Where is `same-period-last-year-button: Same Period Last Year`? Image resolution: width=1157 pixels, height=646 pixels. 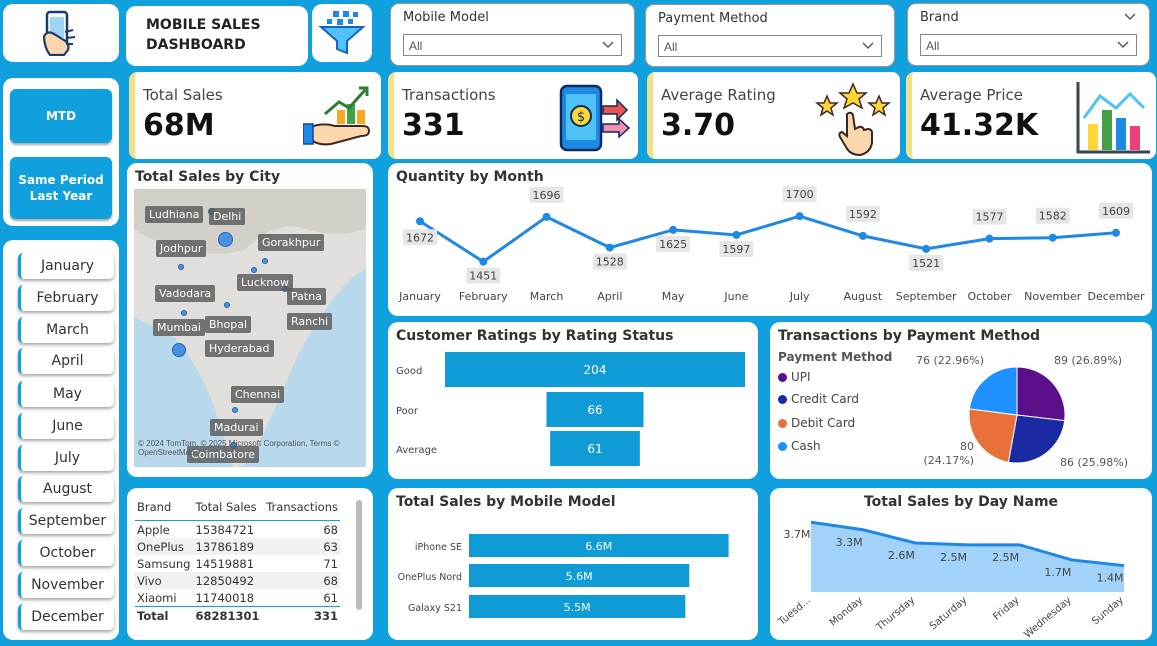 same-period-last-year-button: Same Period Last Year is located at coordinates (61, 188).